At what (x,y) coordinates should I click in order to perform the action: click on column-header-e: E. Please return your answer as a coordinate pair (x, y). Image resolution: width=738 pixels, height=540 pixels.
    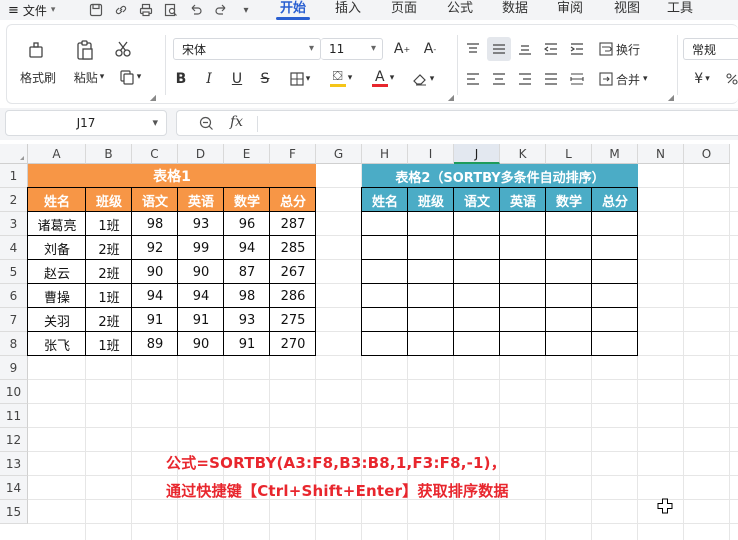
    Looking at the image, I should click on (247, 154).